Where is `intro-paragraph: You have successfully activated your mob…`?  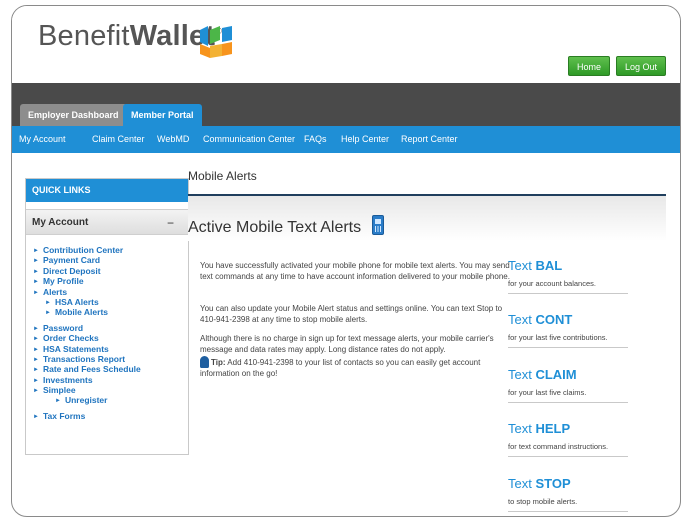 intro-paragraph: You have successfully activated your mob… is located at coordinates (355, 271).